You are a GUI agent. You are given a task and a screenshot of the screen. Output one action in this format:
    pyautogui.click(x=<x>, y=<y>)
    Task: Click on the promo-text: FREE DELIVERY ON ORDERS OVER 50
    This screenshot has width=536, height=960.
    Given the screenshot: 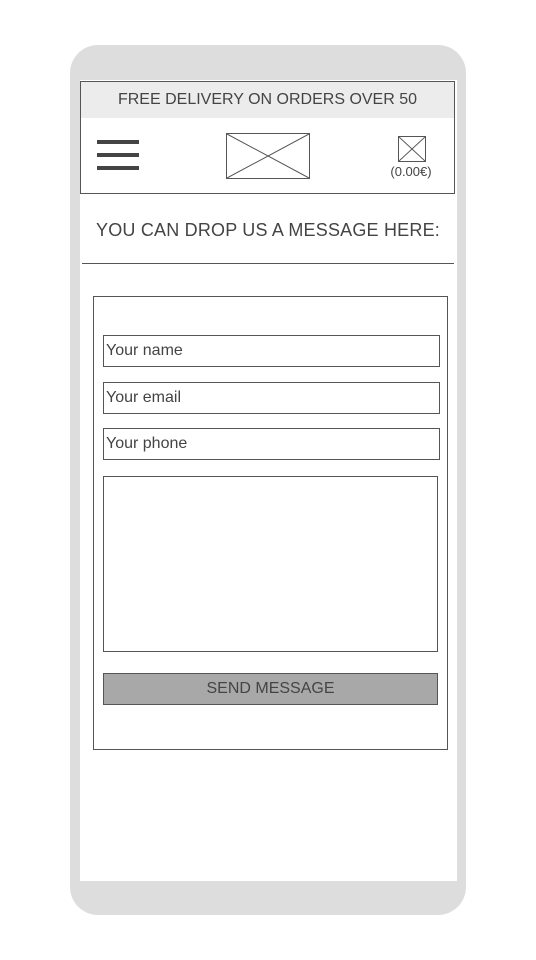 What is the action you would take?
    pyautogui.click(x=267, y=99)
    